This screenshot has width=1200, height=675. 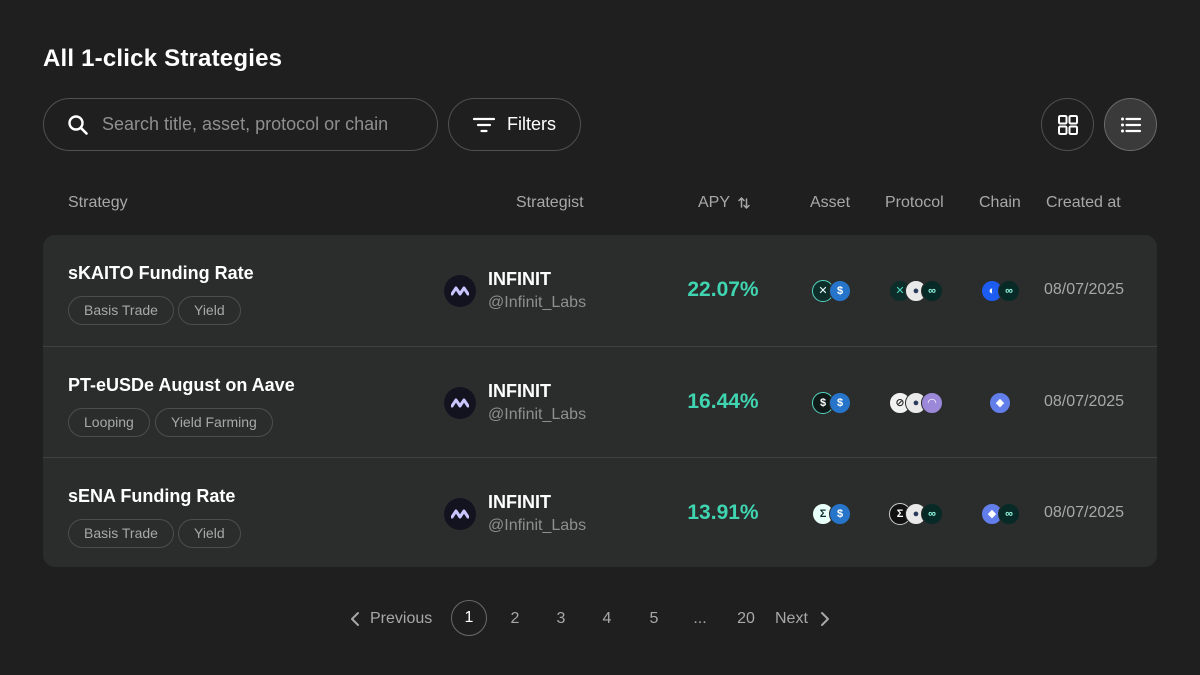 I want to click on sort-icon, so click(x=744, y=203).